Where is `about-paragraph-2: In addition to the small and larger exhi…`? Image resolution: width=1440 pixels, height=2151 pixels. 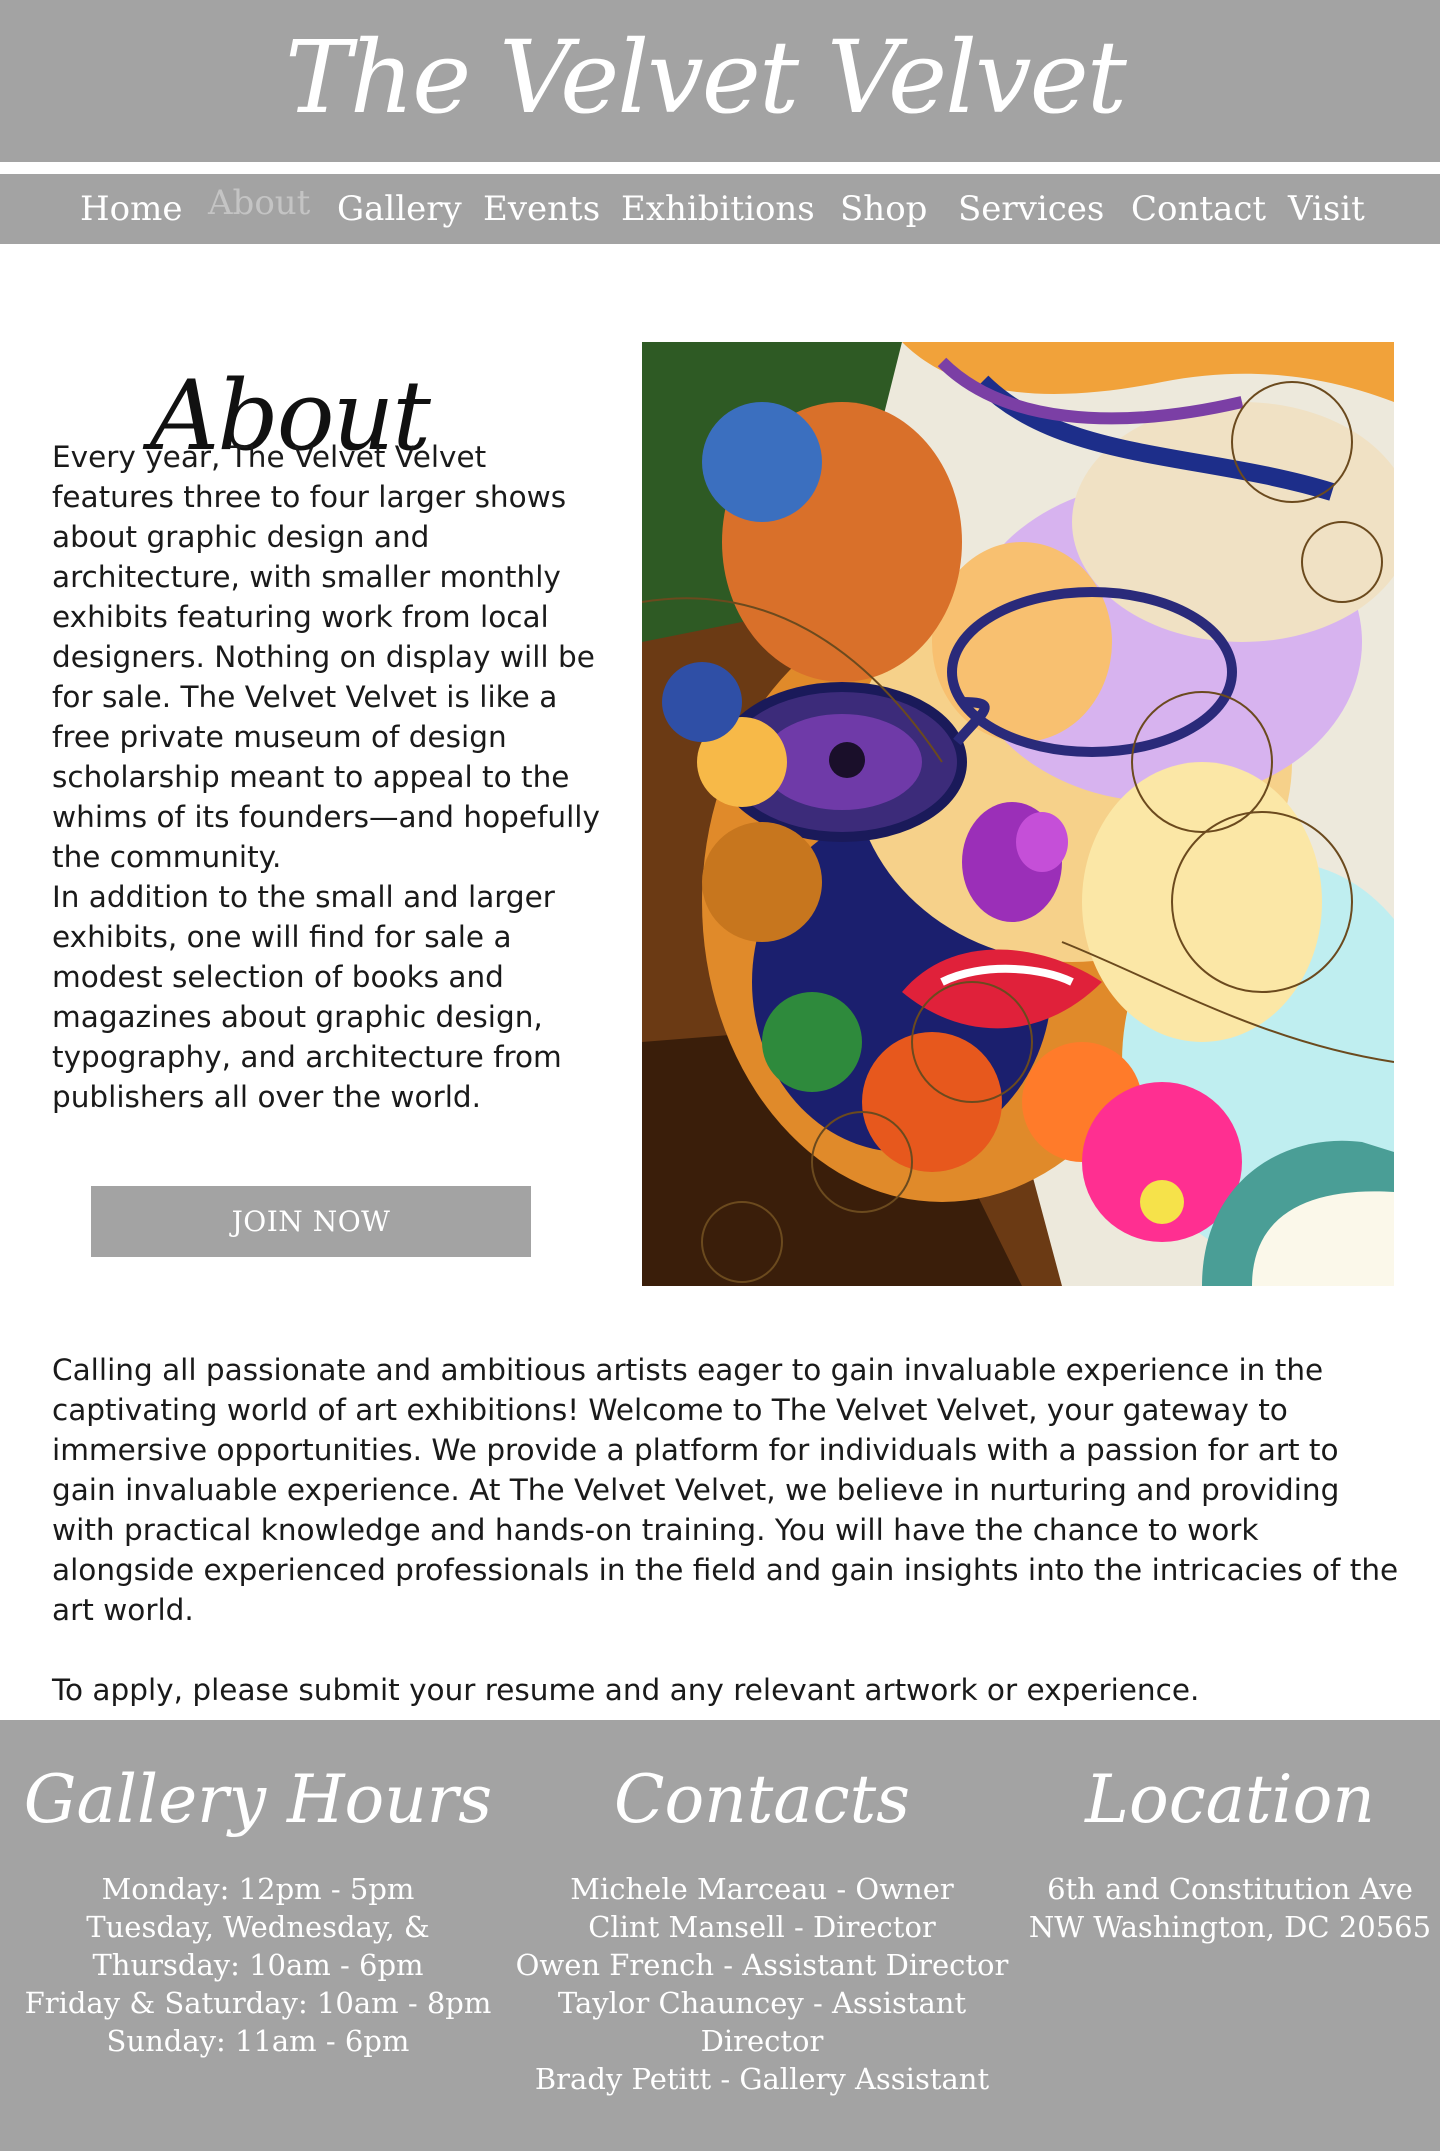 about-paragraph-2: In addition to the small and larger exhi… is located at coordinates (307, 997).